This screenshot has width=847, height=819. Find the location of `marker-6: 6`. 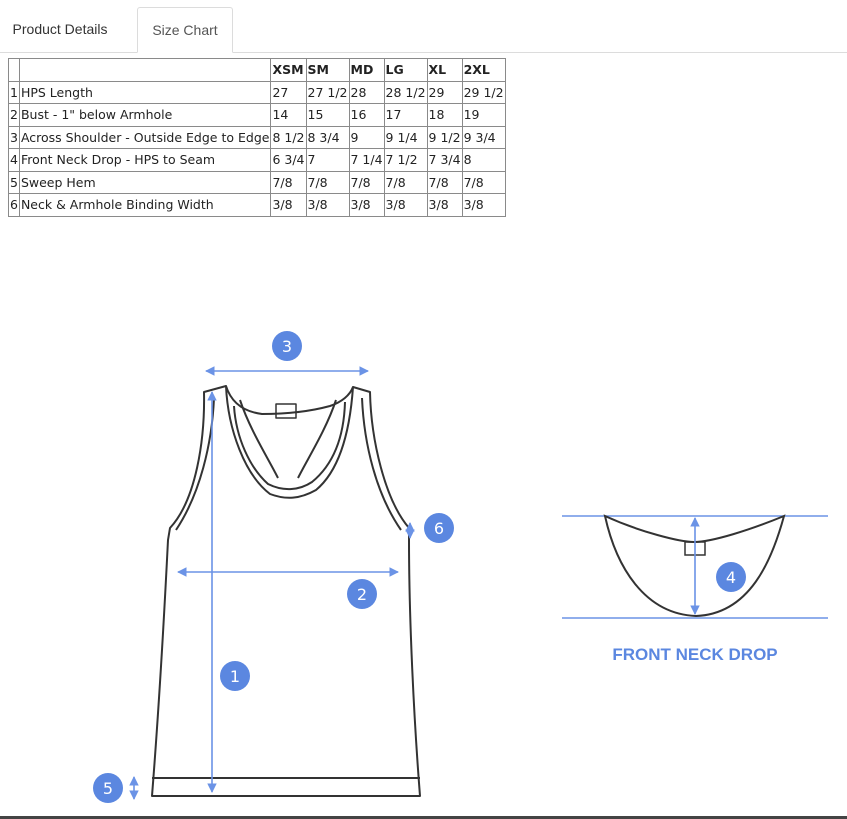

marker-6: 6 is located at coordinates (439, 528).